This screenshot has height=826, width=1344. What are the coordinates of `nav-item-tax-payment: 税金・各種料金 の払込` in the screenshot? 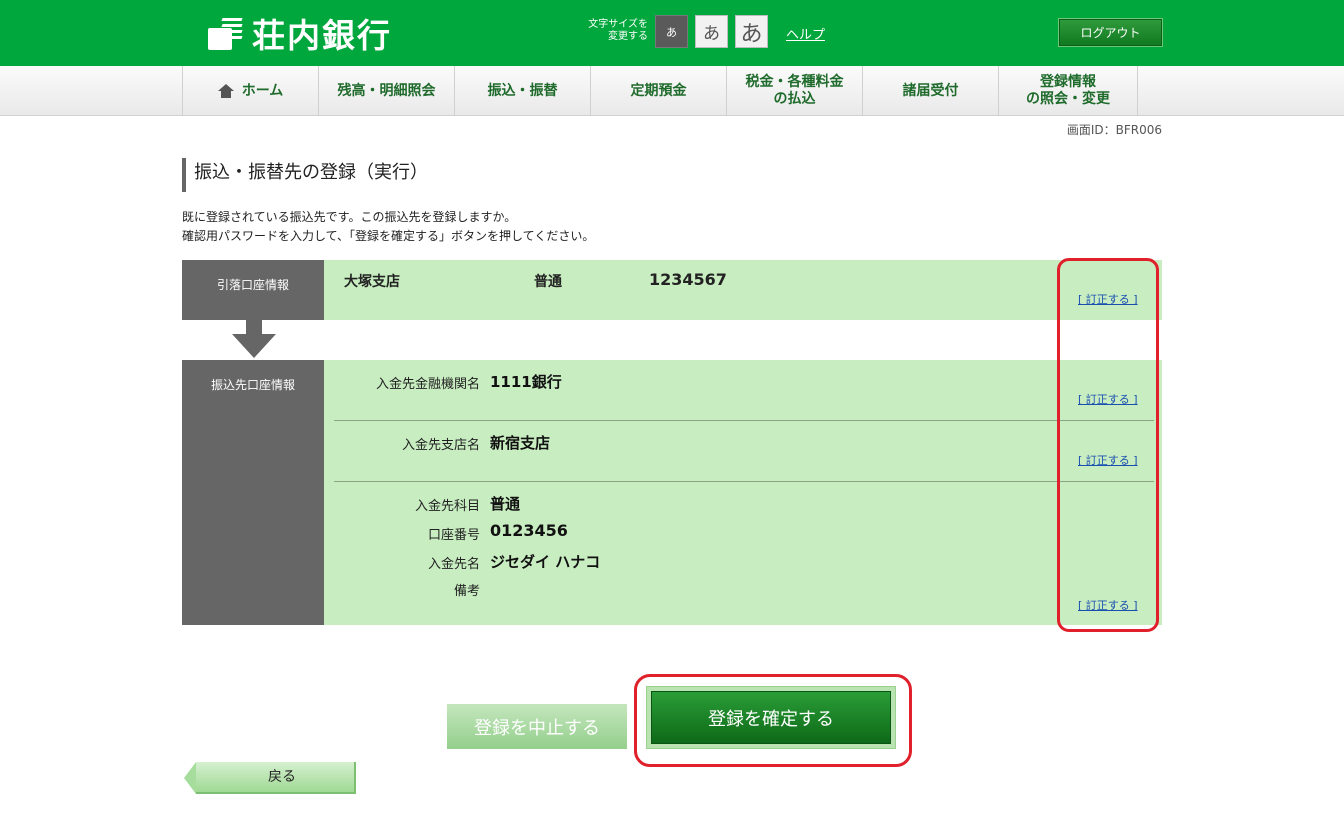 It's located at (794, 91).